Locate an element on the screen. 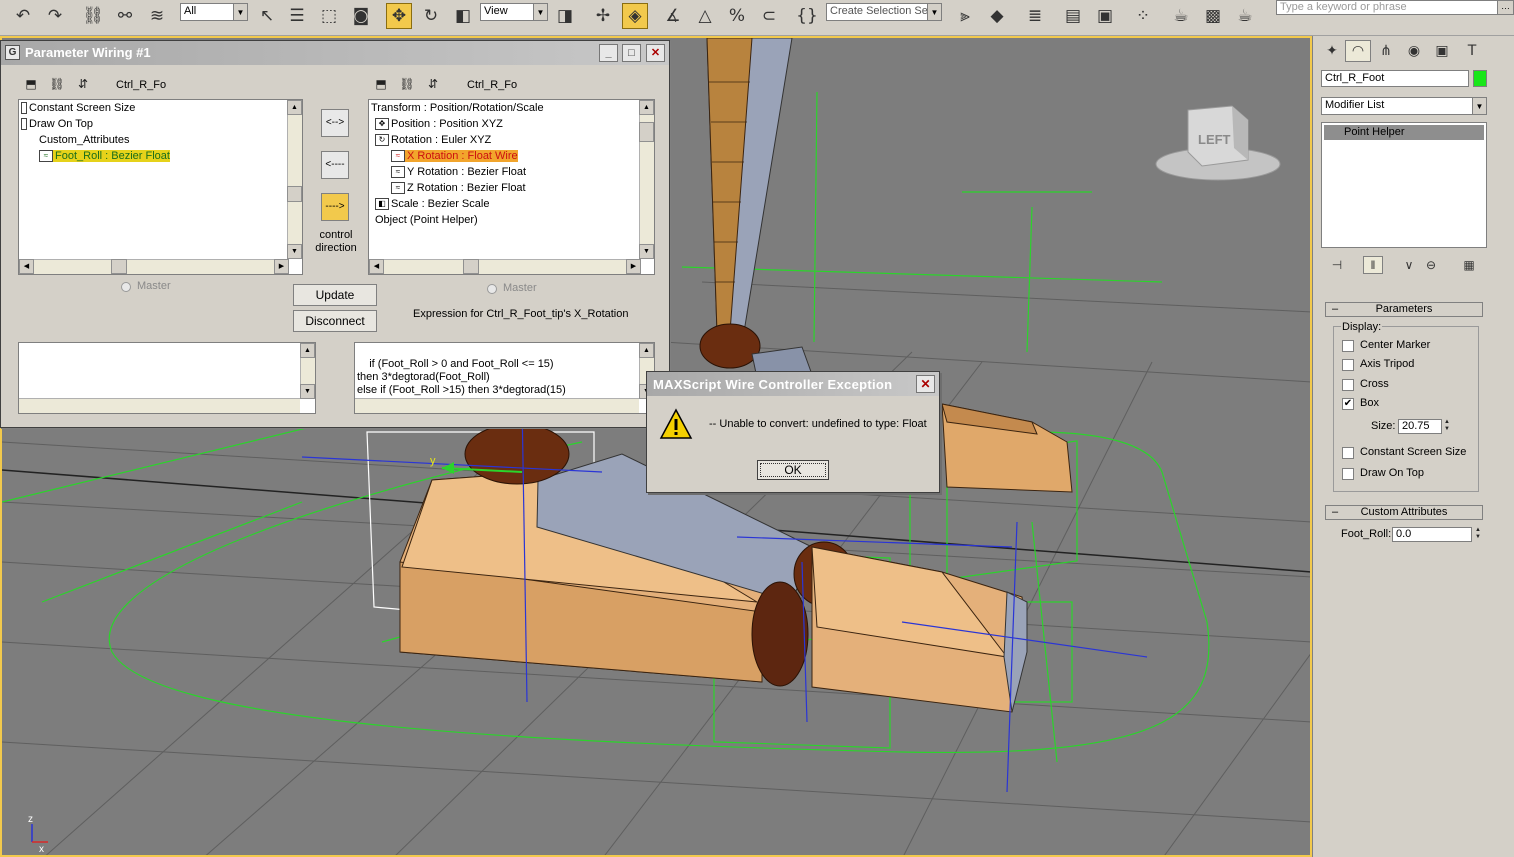  left-expression-field: ▲ ▼ is located at coordinates (167, 378).